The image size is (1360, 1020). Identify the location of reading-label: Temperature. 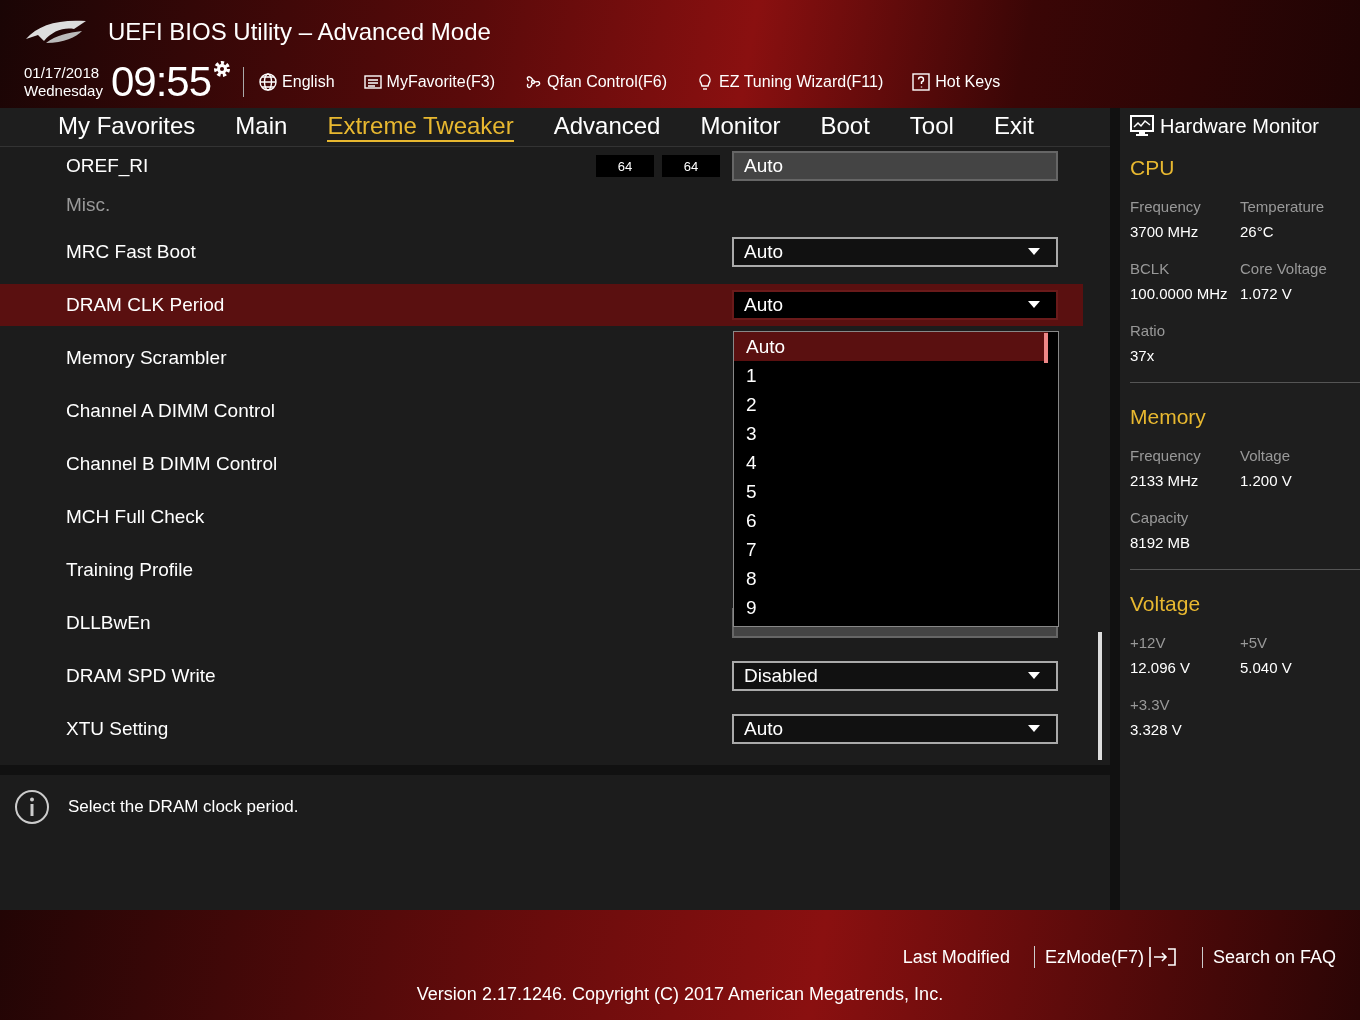
(1283, 206).